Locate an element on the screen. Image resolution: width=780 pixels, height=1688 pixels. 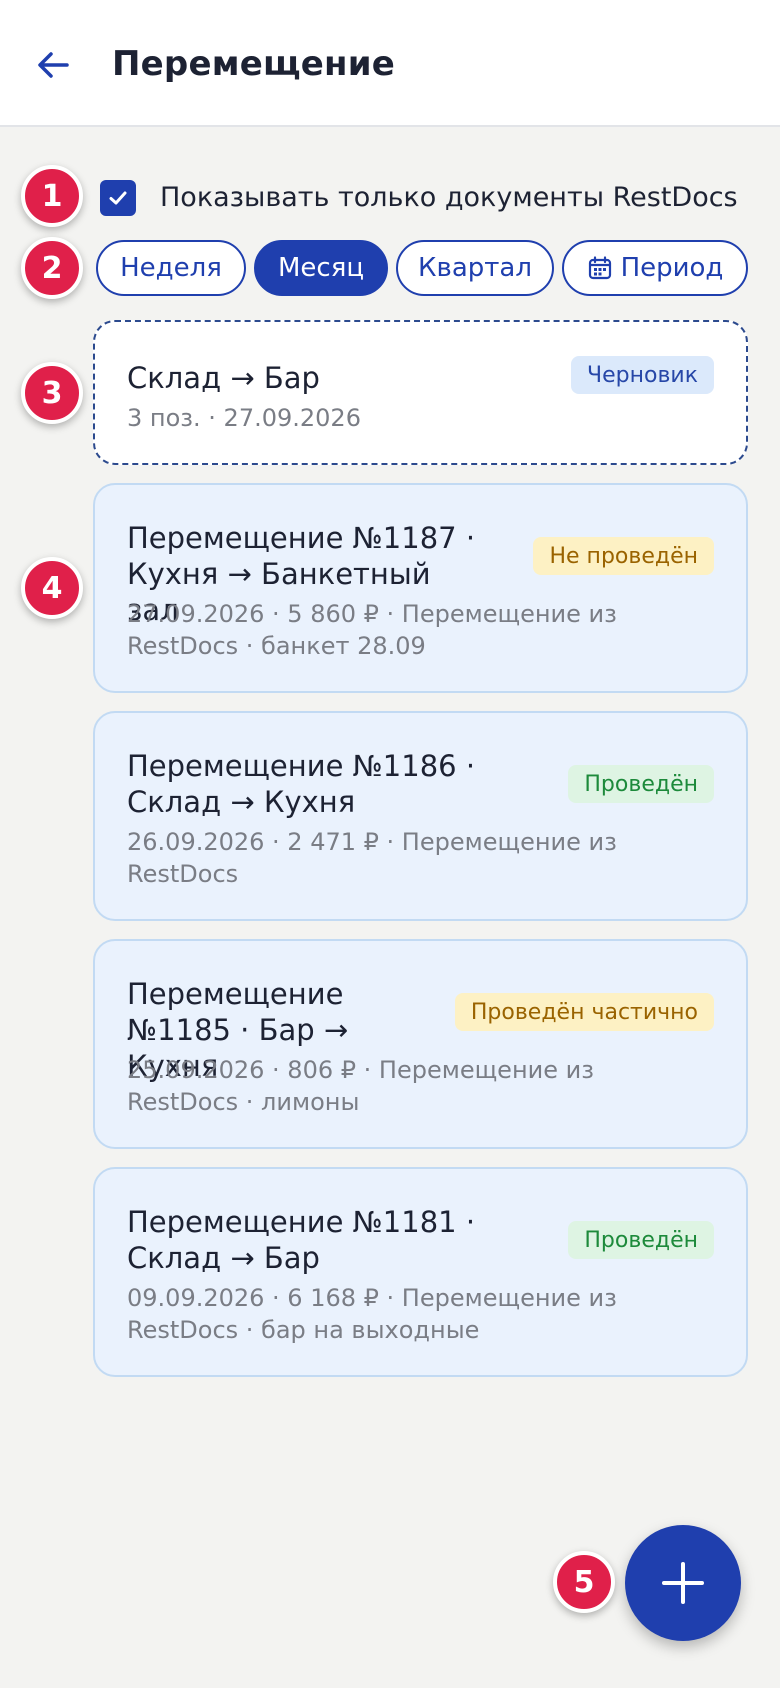
annotation-badge-1: 1 is located at coordinates (52, 196).